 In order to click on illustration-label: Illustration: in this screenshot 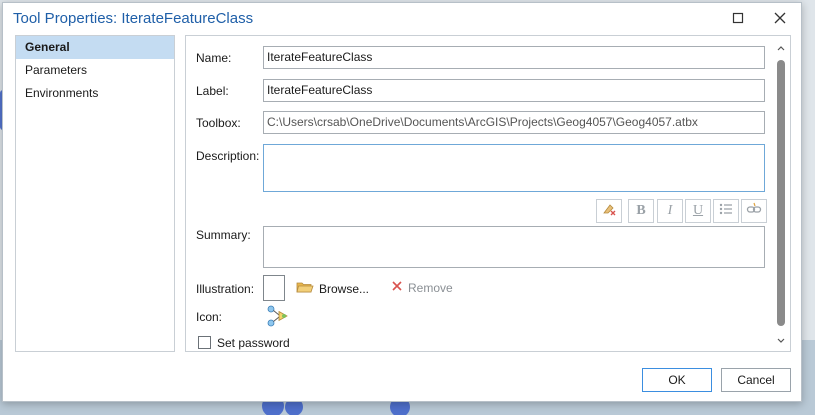, I will do `click(225, 289)`.